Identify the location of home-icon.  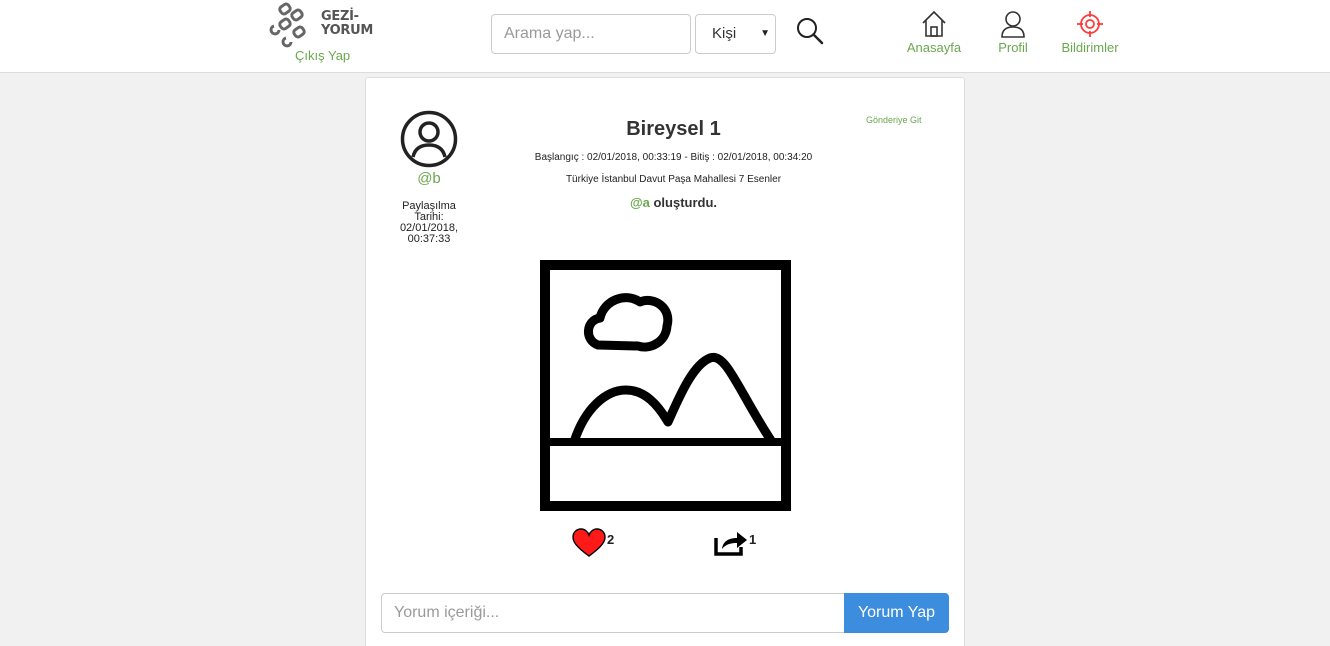
(934, 23).